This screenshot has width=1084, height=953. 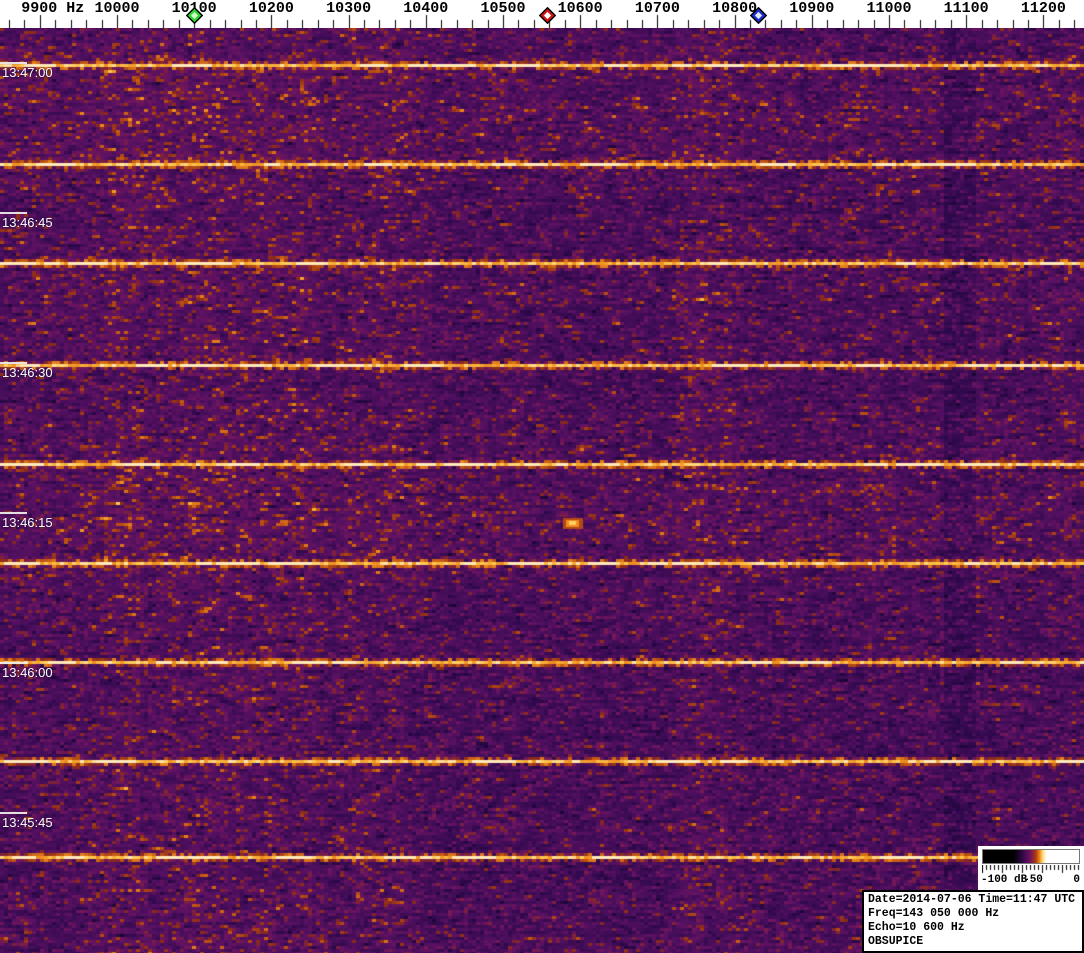 What do you see at coordinates (1076, 880) in the screenshot?
I see `colorbar-label-max: 0` at bounding box center [1076, 880].